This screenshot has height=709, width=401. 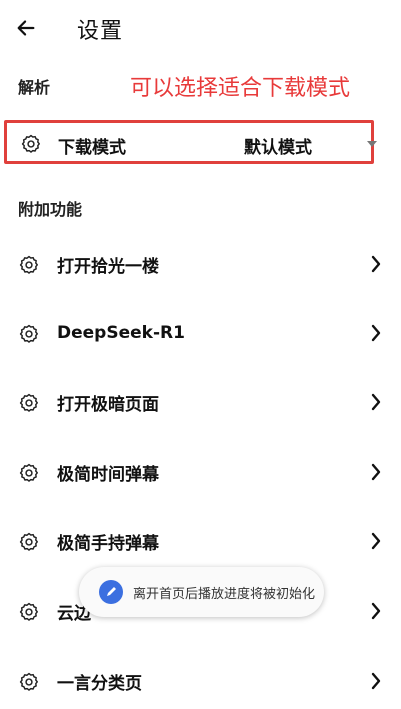 What do you see at coordinates (200, 402) in the screenshot?
I see `settings-item: 打开极暗页面` at bounding box center [200, 402].